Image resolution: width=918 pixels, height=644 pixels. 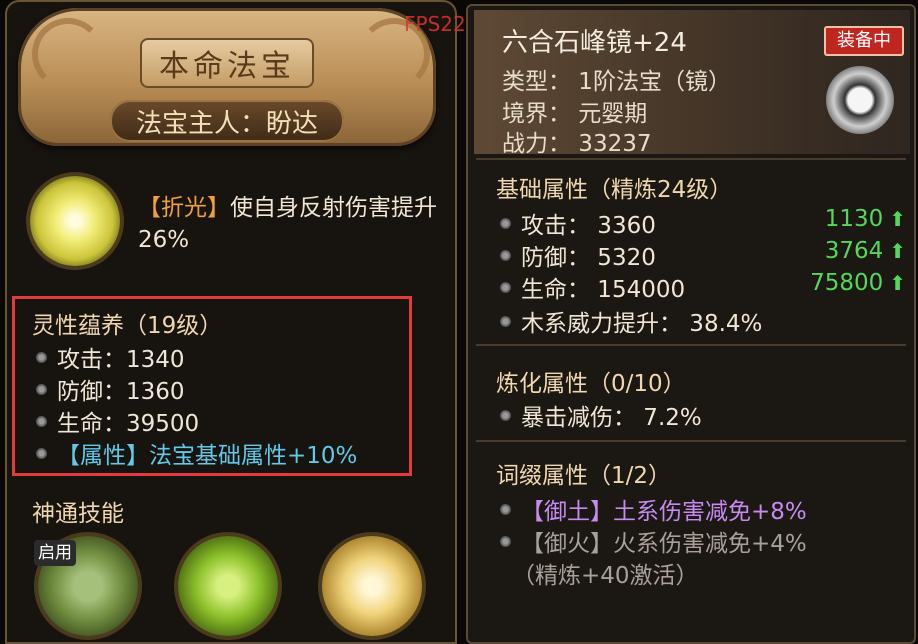 What do you see at coordinates (588, 226) in the screenshot?
I see `base-attack: 攻击： 3360` at bounding box center [588, 226].